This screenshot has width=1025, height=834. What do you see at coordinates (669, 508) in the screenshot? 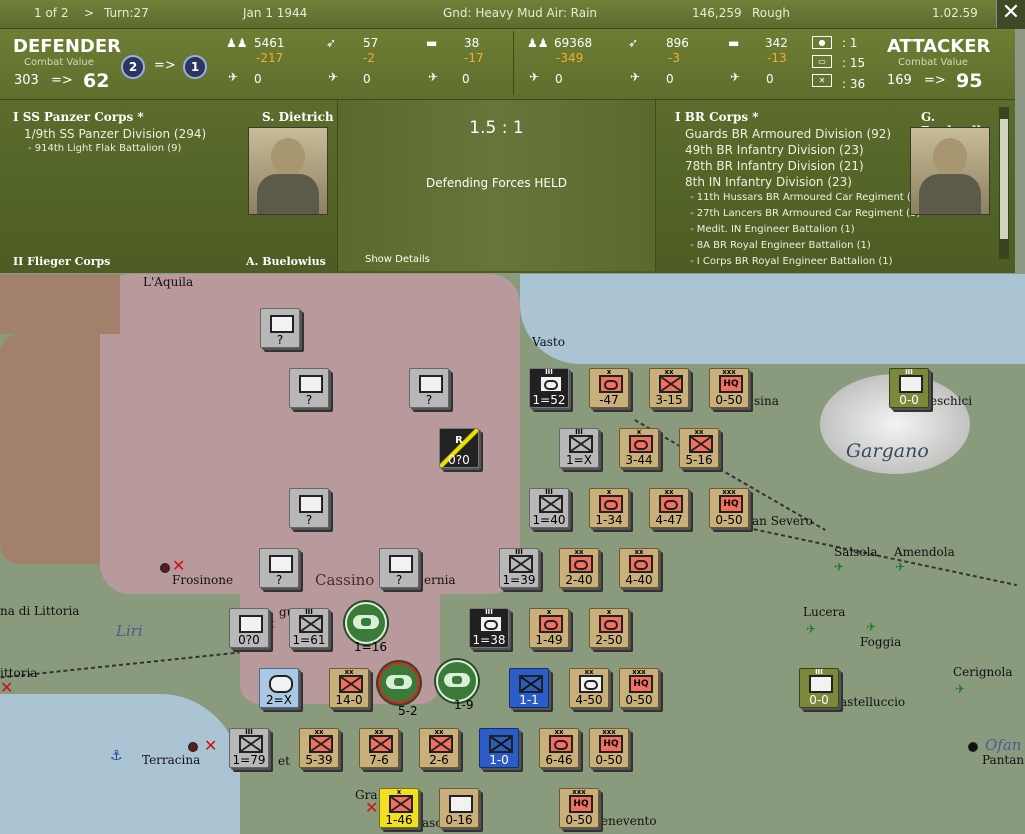
I see `allied-armor-counter: xx 4-47` at bounding box center [669, 508].